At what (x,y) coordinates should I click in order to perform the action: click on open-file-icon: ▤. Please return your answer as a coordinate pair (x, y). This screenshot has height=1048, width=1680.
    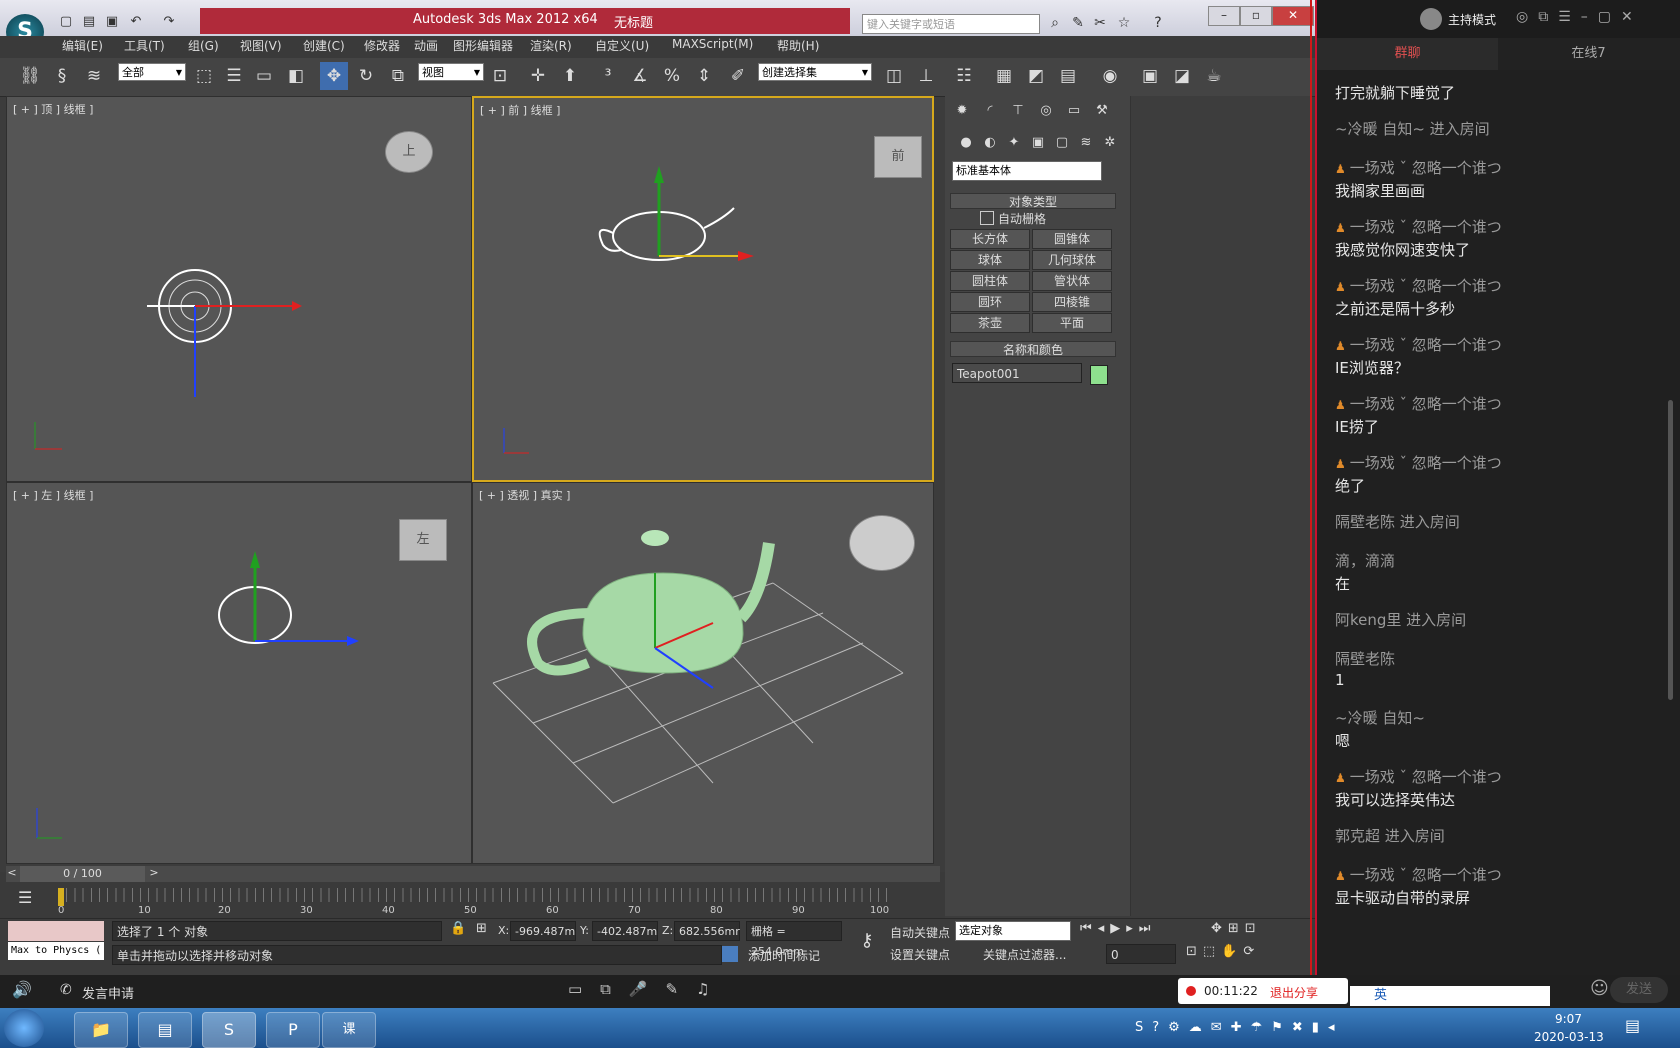
    Looking at the image, I should click on (89, 22).